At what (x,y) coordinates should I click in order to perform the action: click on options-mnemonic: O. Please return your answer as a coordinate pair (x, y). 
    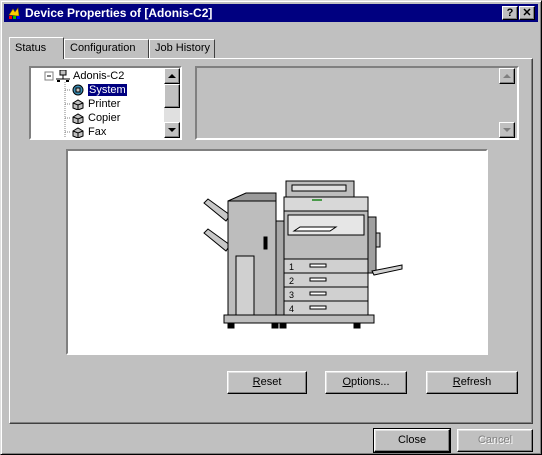
    Looking at the image, I should click on (347, 382).